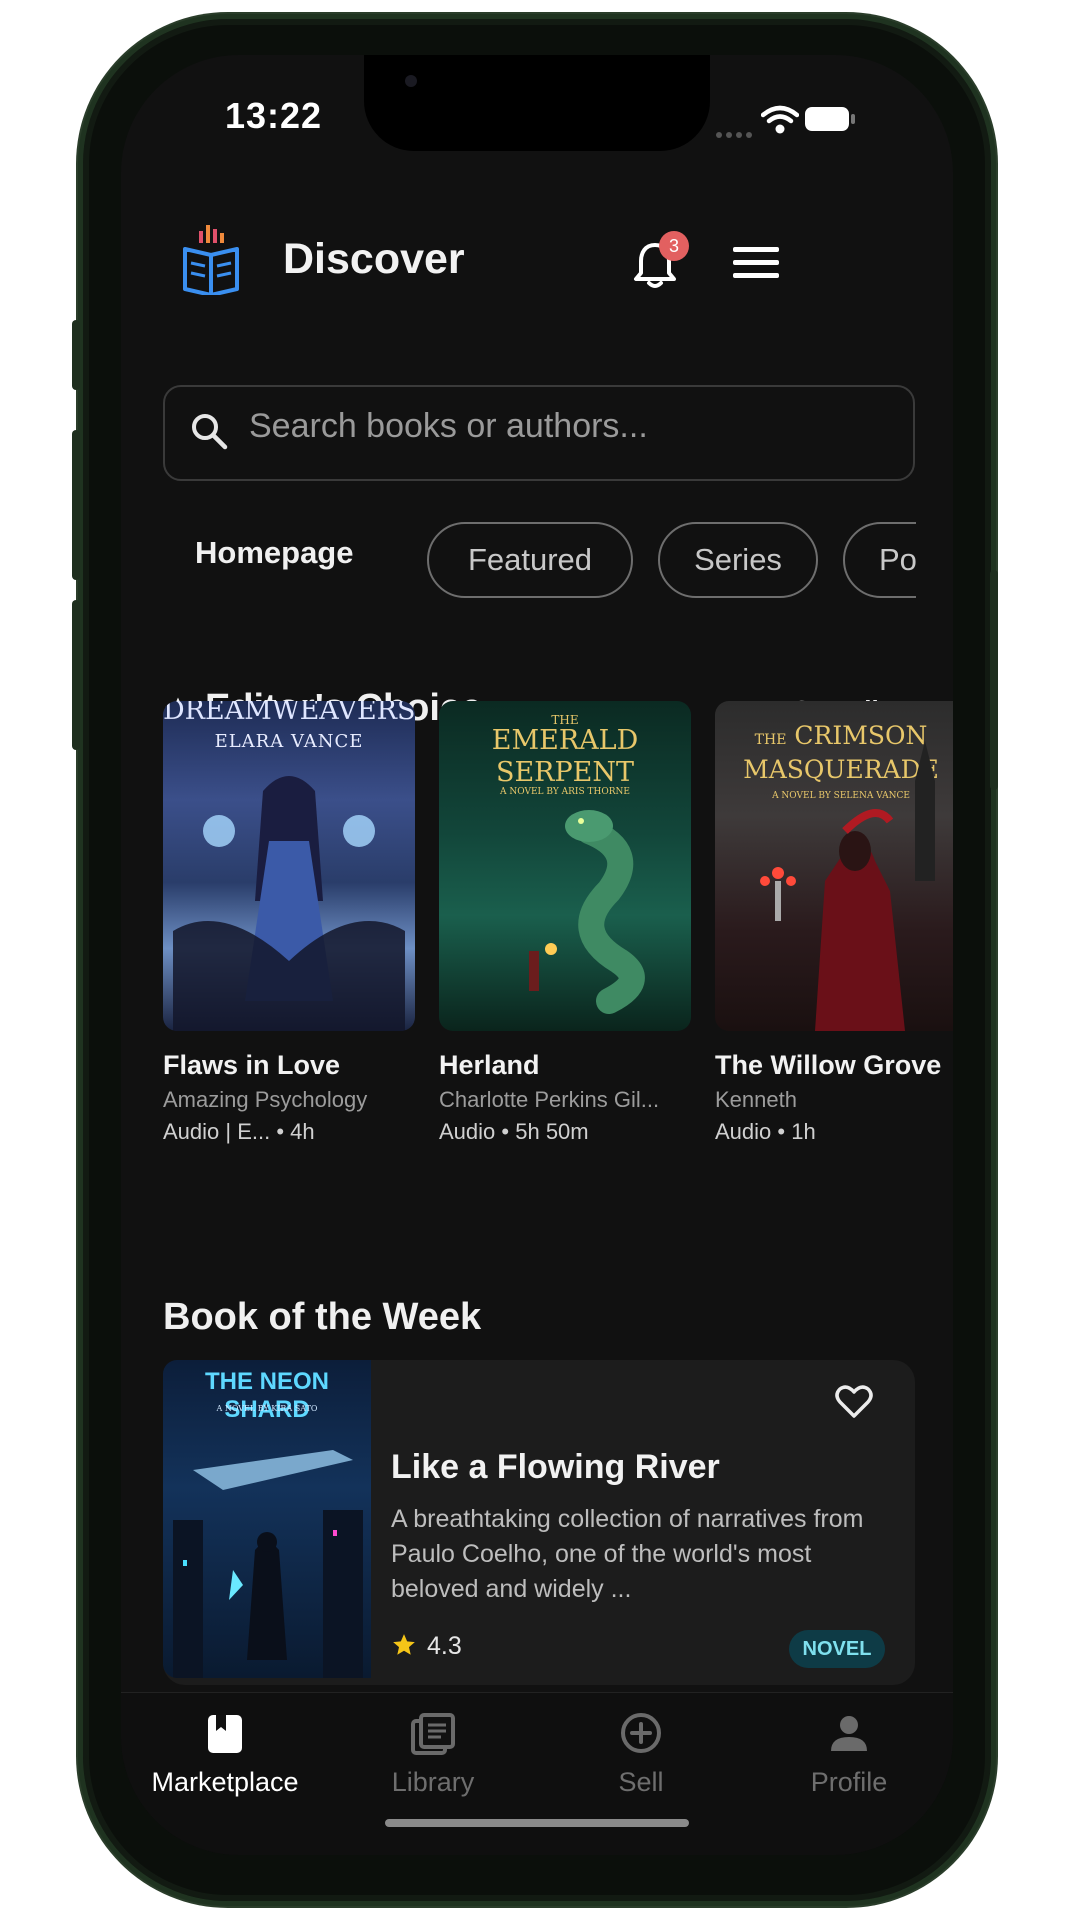 The image size is (1080, 1920). What do you see at coordinates (268, 1564) in the screenshot?
I see `botw-cover-illustration` at bounding box center [268, 1564].